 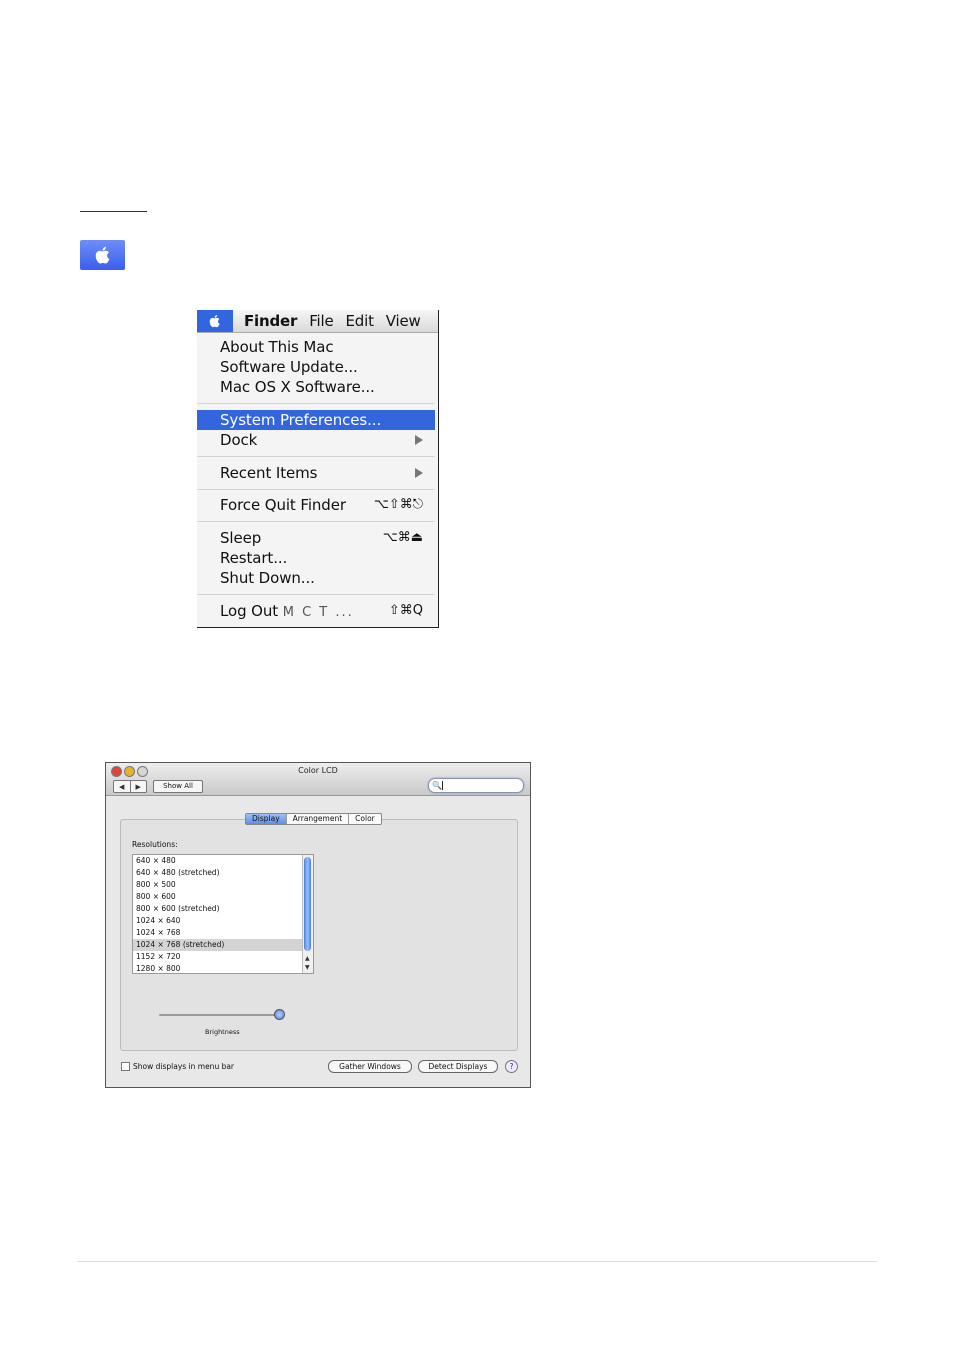 I want to click on apple-menu-icon, so click(x=102, y=255).